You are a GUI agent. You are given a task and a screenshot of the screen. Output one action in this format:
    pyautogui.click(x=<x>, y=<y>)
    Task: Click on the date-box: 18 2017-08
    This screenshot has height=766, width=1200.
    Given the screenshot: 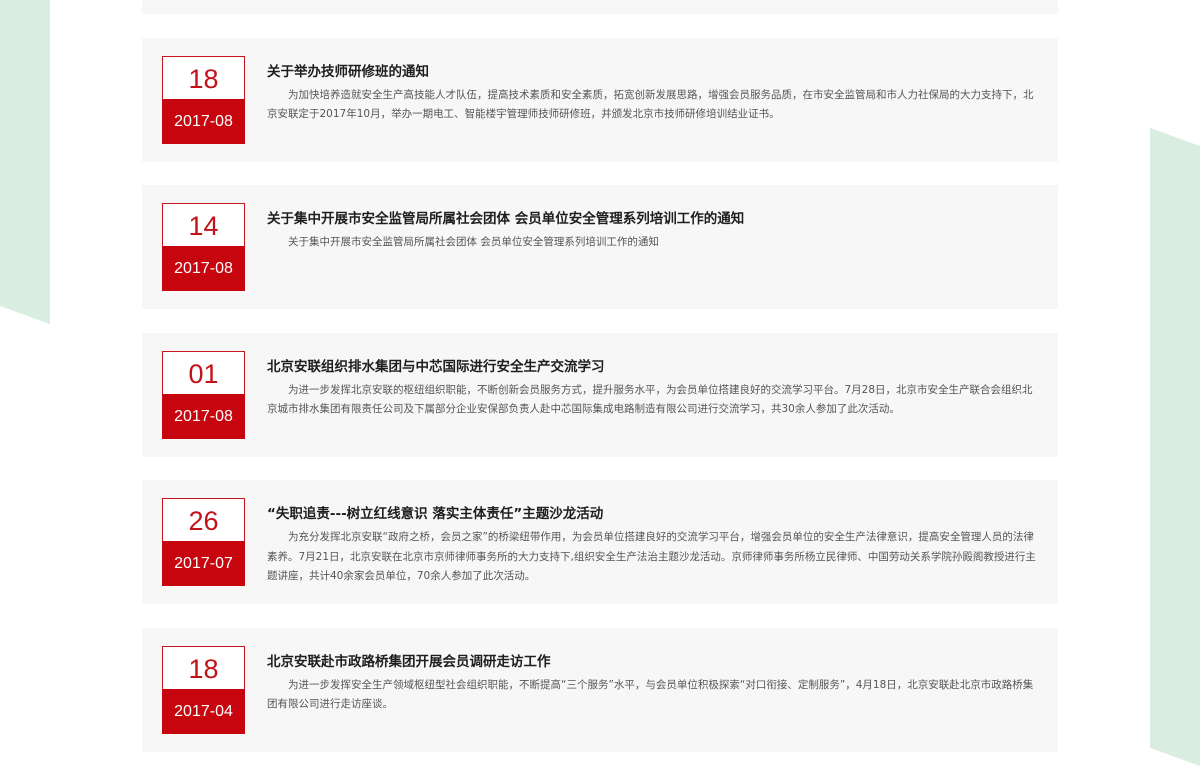 What is the action you would take?
    pyautogui.click(x=203, y=99)
    